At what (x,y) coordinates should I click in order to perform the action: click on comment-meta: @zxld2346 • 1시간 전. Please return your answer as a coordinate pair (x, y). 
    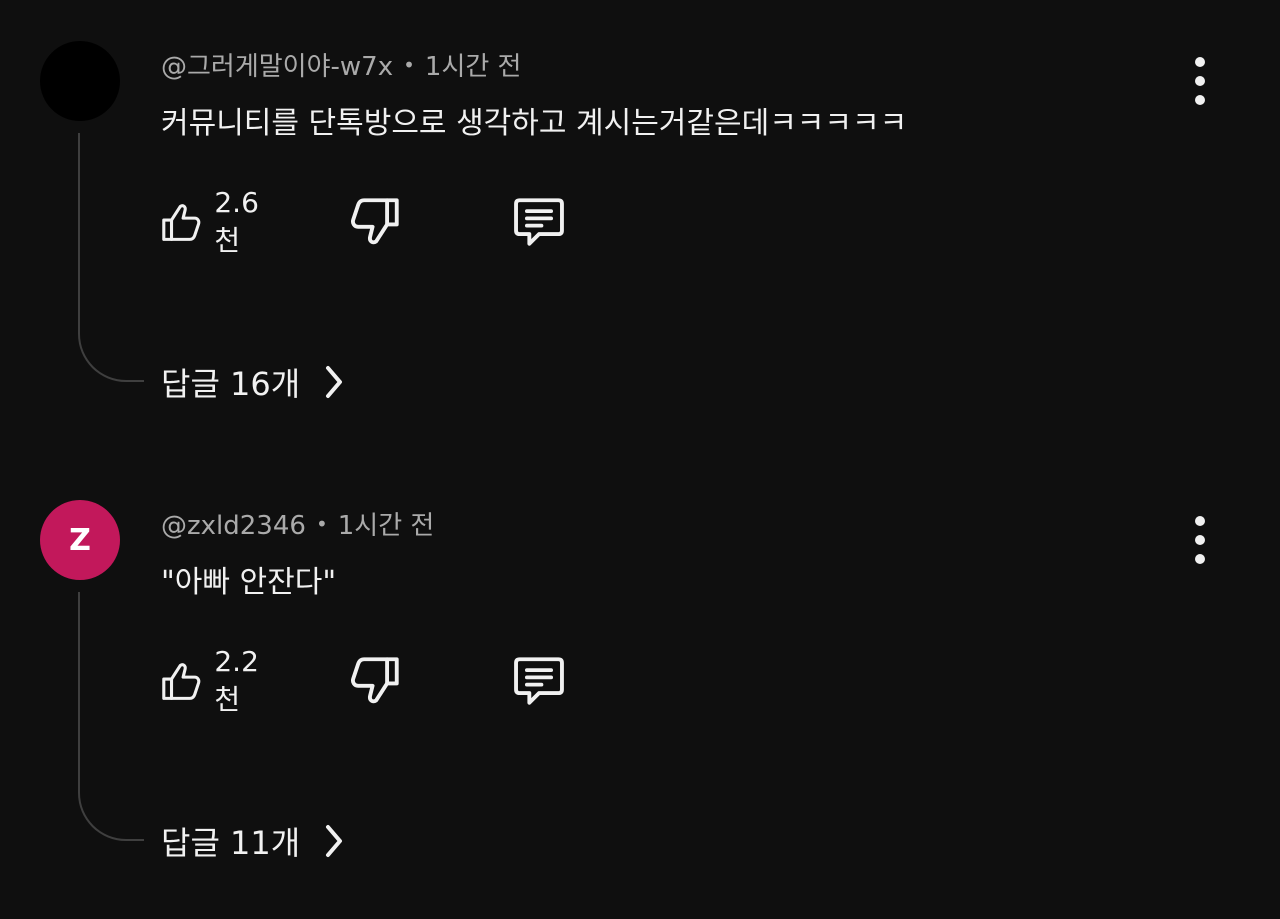
    Looking at the image, I should click on (297, 523).